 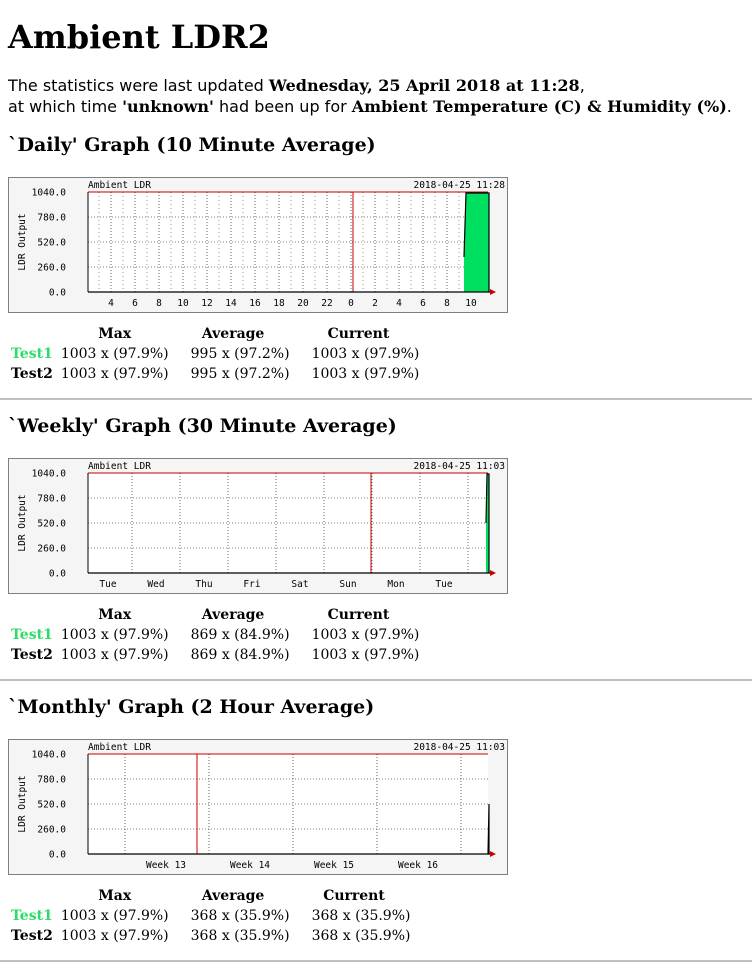 What do you see at coordinates (459, 466) in the screenshot?
I see `graph-timestamp: 2018-04-25 11:03` at bounding box center [459, 466].